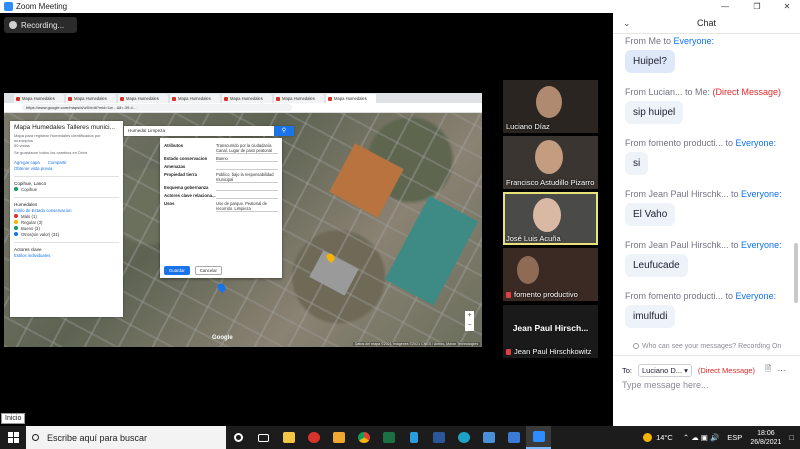 Image resolution: width=800 pixels, height=449 pixels. Describe the element at coordinates (648, 437) in the screenshot. I see `weather-icon` at that location.